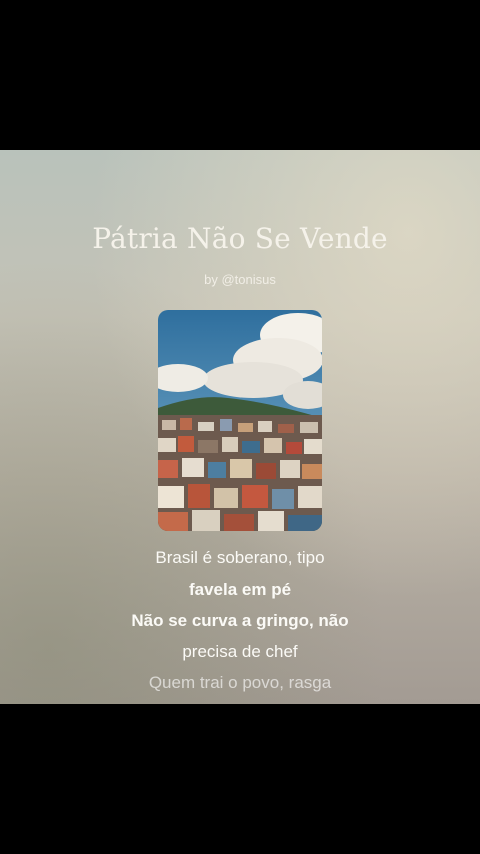 The image size is (480, 854). What do you see at coordinates (240, 557) in the screenshot?
I see `lyric-line: Brasil é soberano, tipo` at bounding box center [240, 557].